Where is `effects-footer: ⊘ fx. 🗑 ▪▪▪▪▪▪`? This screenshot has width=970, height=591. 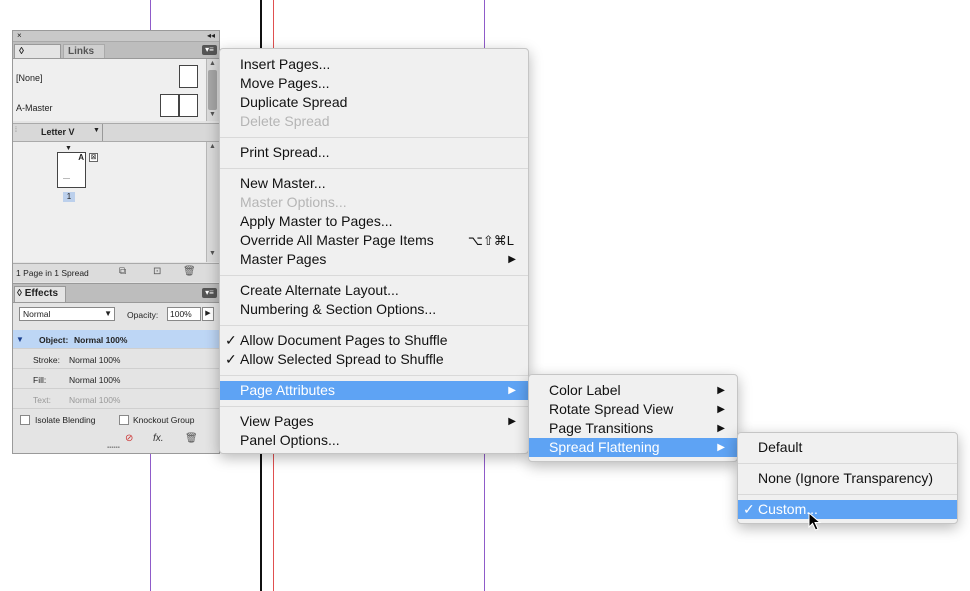 effects-footer: ⊘ fx. 🗑 ▪▪▪▪▪▪ is located at coordinates (116, 442).